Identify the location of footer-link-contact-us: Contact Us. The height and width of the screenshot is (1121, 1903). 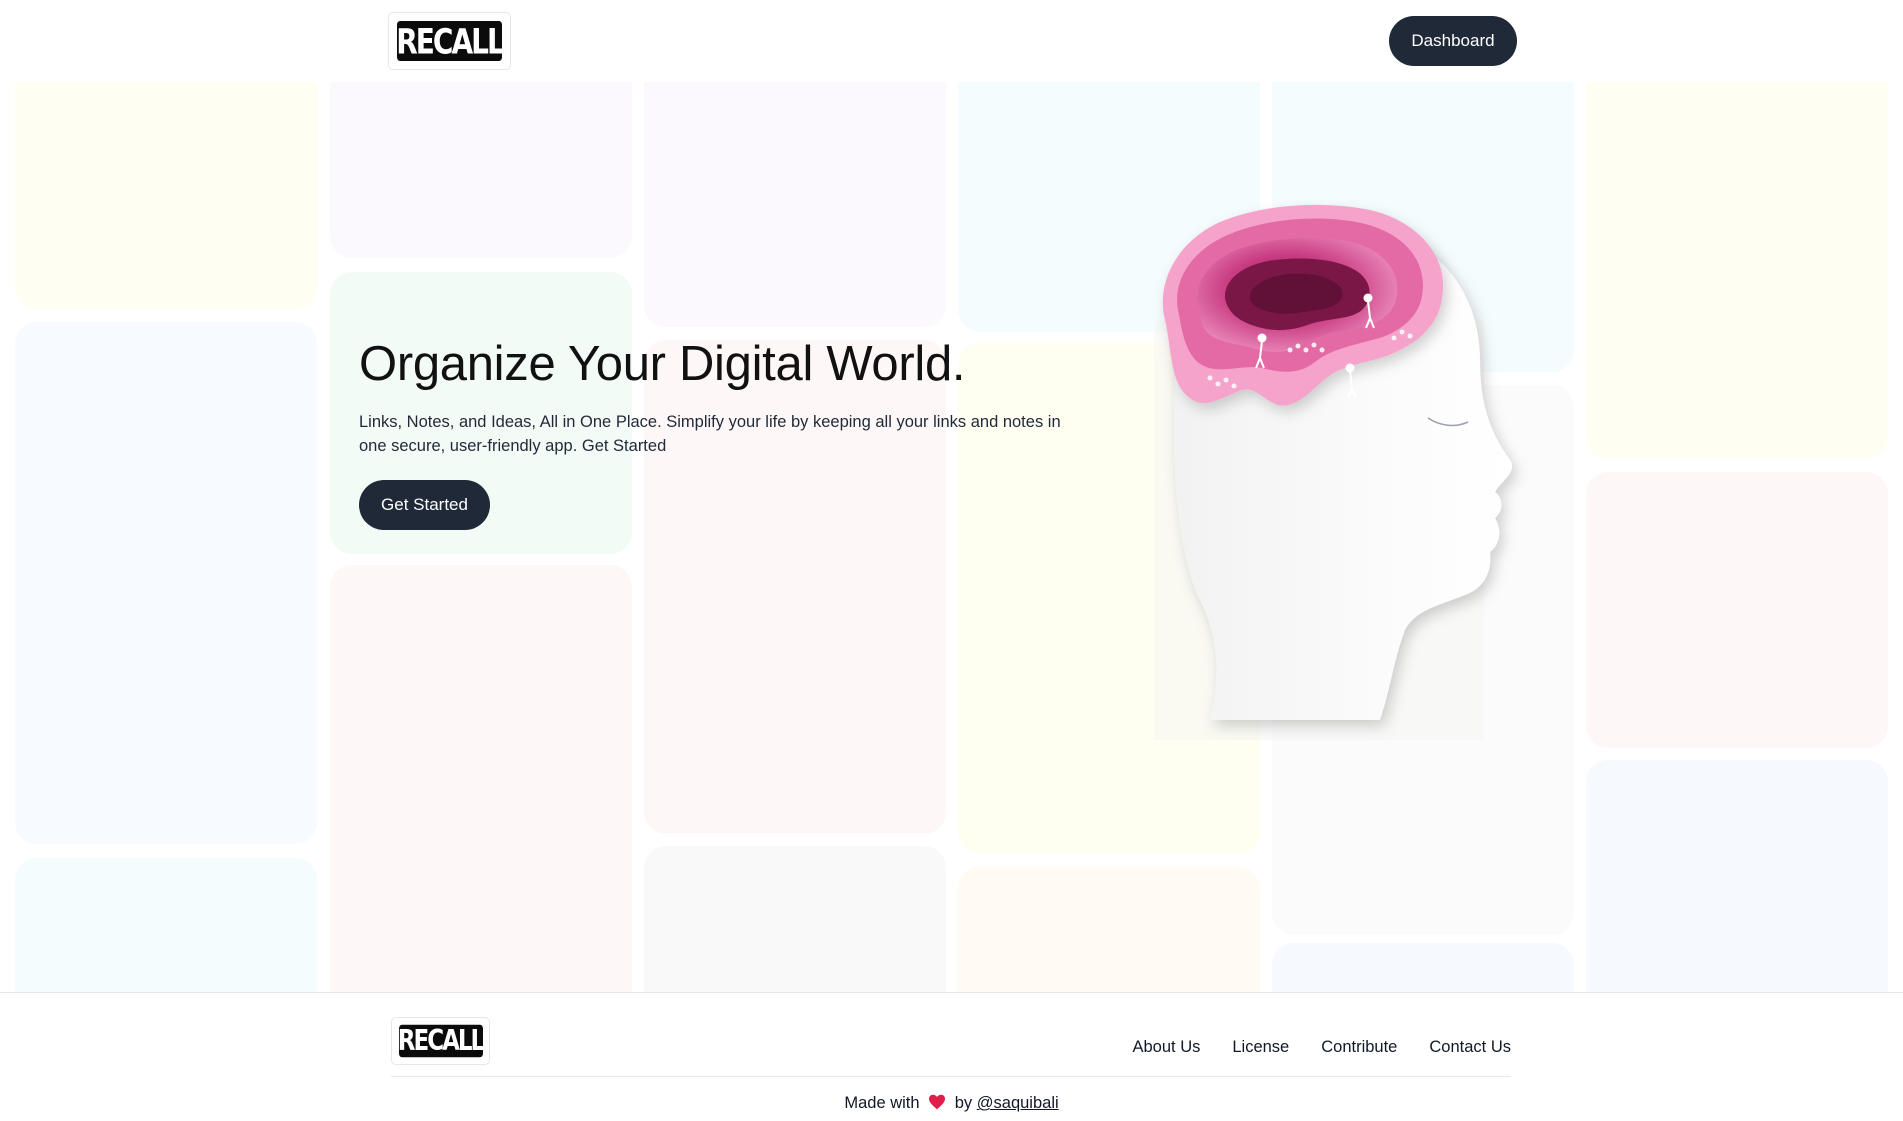
(1470, 1047).